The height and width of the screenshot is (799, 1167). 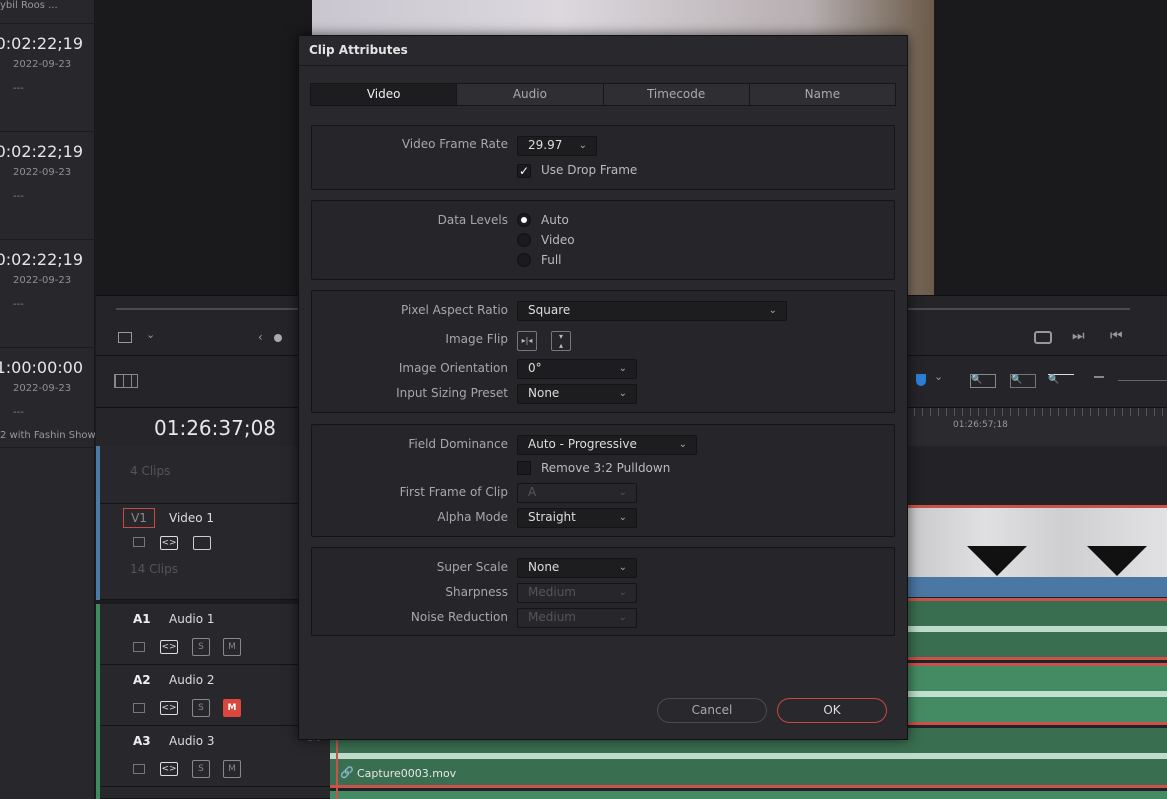 What do you see at coordinates (215, 552) in the screenshot?
I see `track-header-v1: V1 Video 1 <> 14 Clips` at bounding box center [215, 552].